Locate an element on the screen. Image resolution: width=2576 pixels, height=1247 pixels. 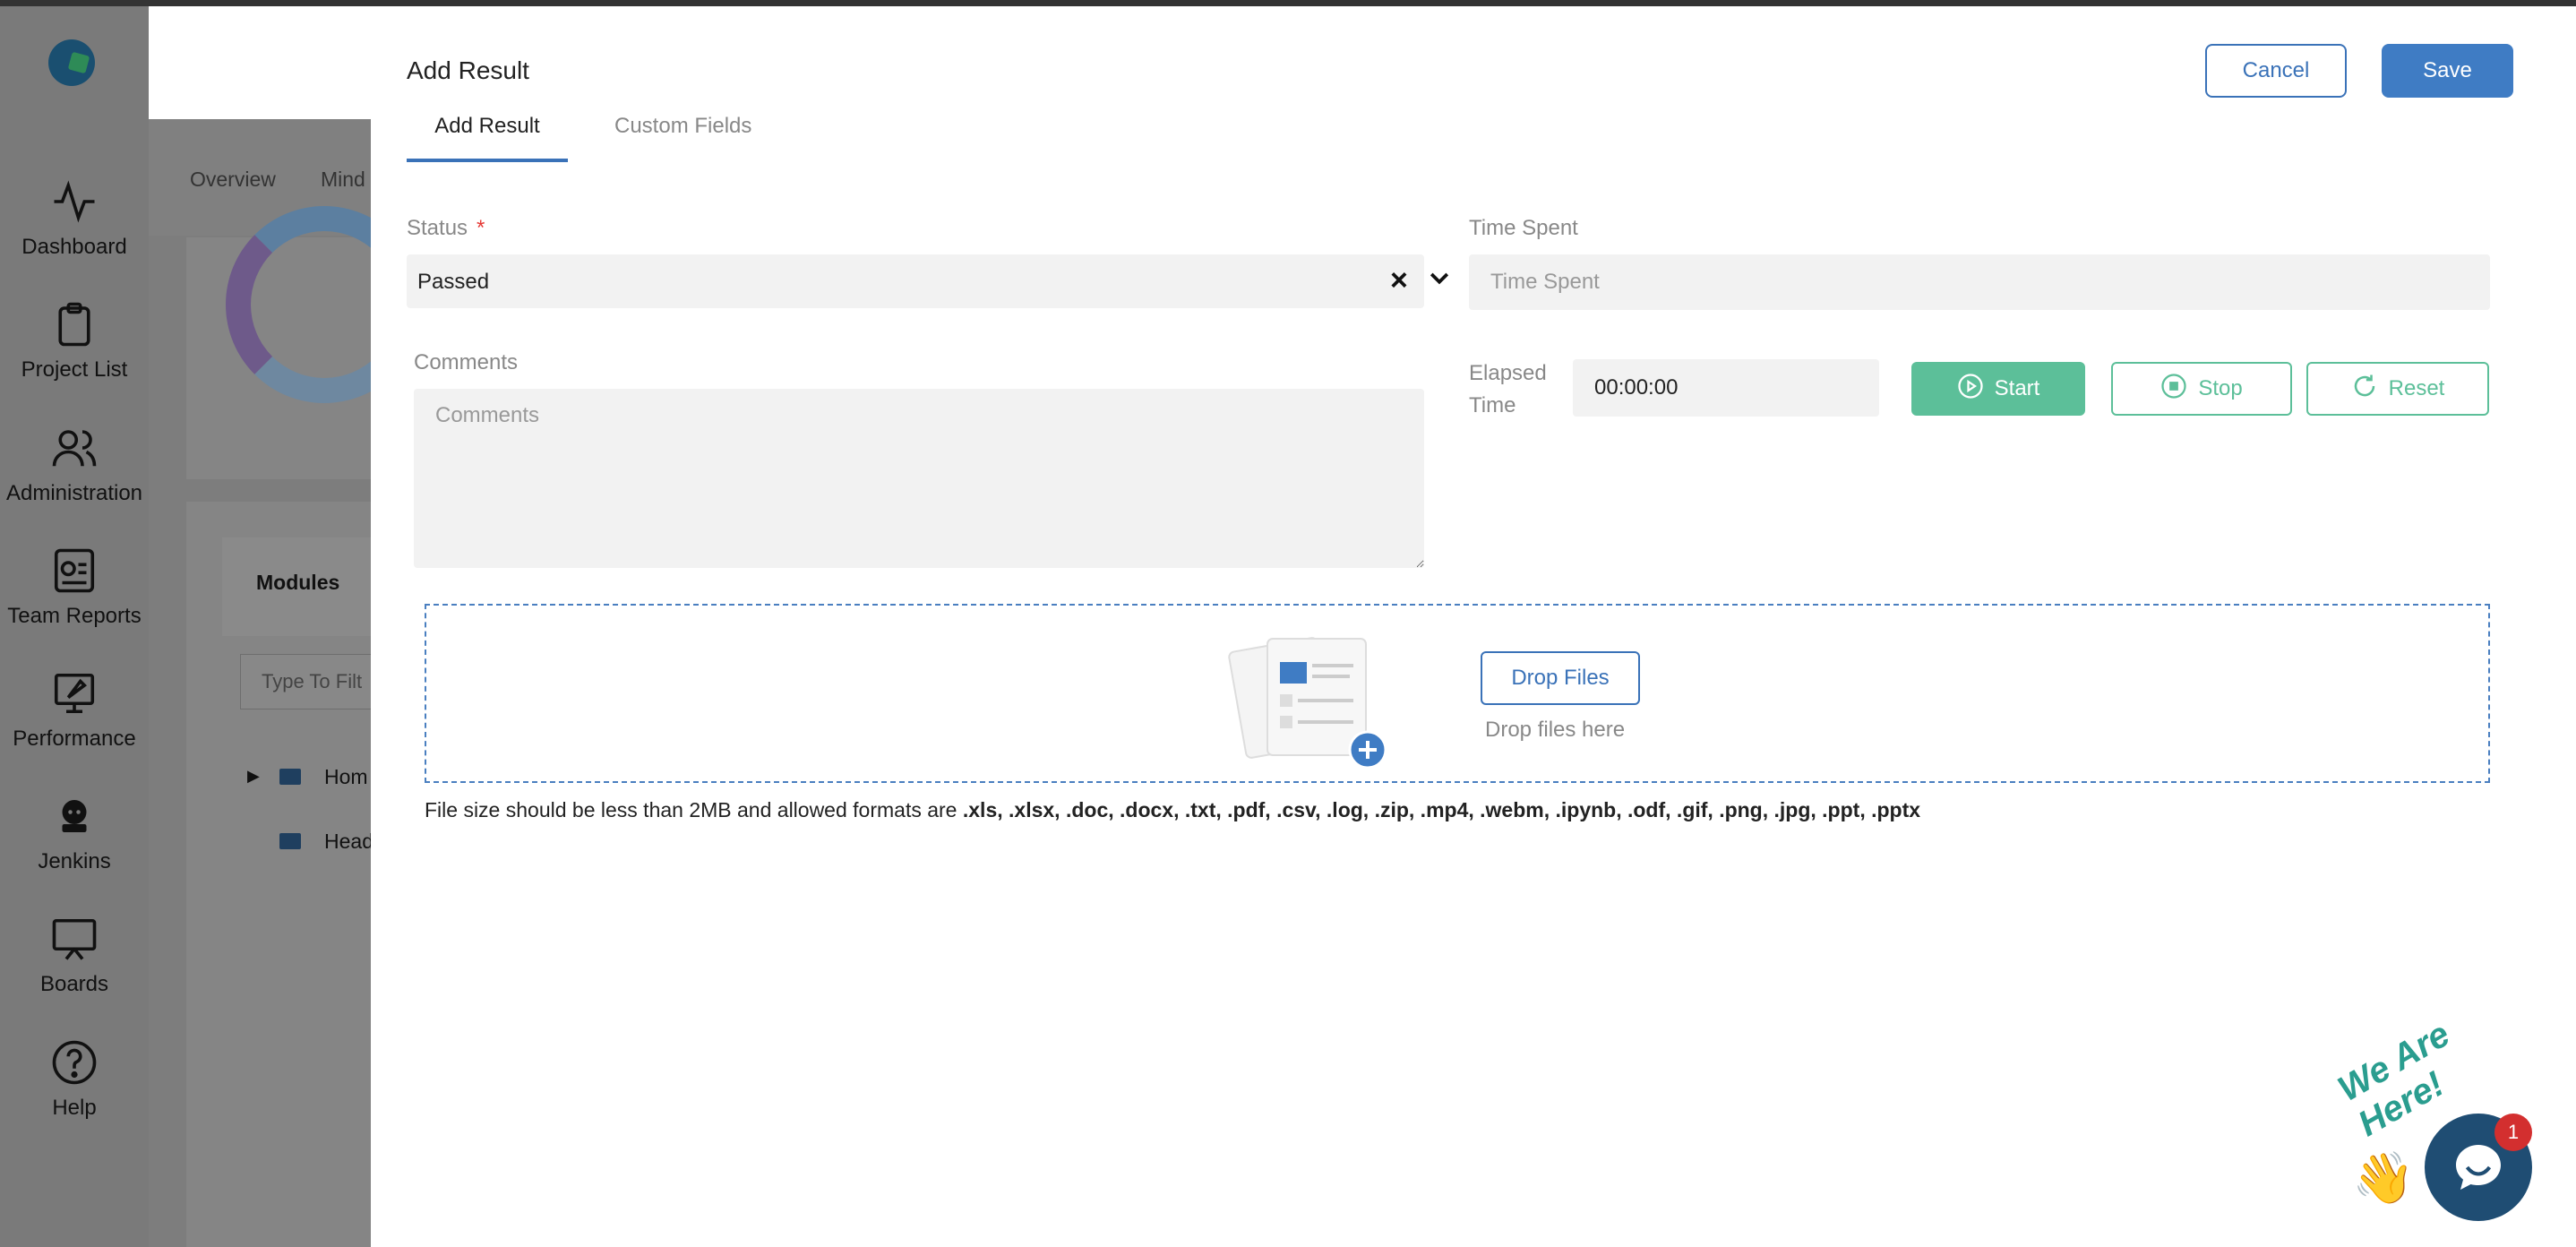
background-modules-label: Modules is located at coordinates (298, 582).